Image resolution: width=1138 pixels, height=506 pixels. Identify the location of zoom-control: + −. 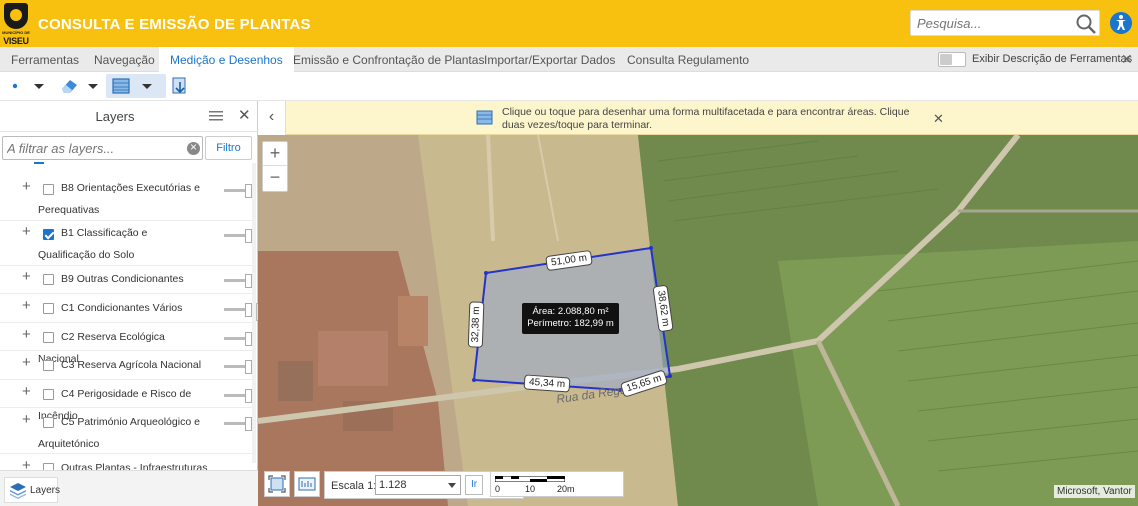
(275, 166).